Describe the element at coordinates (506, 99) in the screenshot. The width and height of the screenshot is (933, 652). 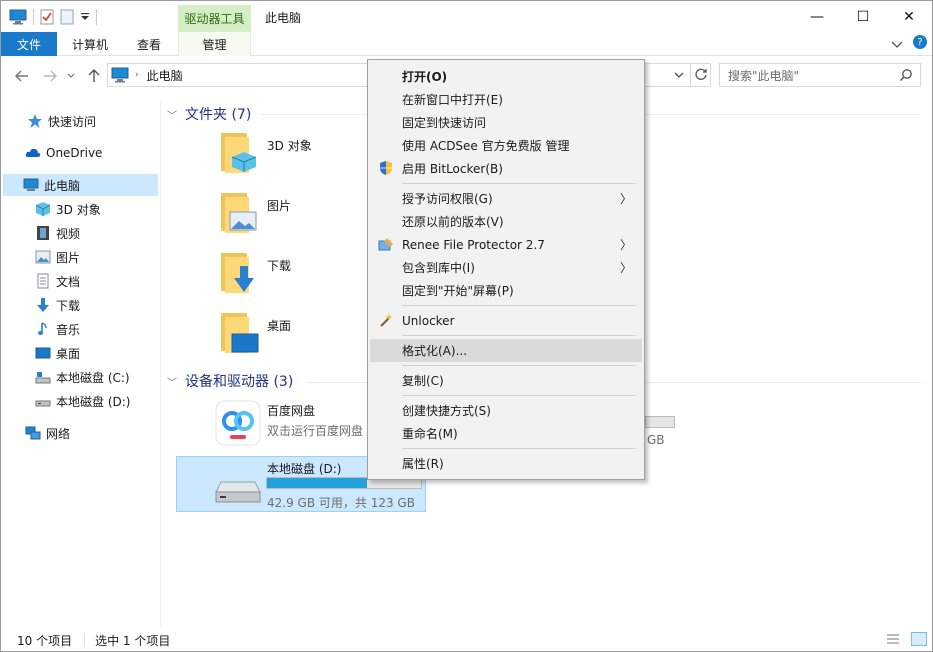
I see `menu-item-open-new-window: 在新窗口中打开(E)` at that location.